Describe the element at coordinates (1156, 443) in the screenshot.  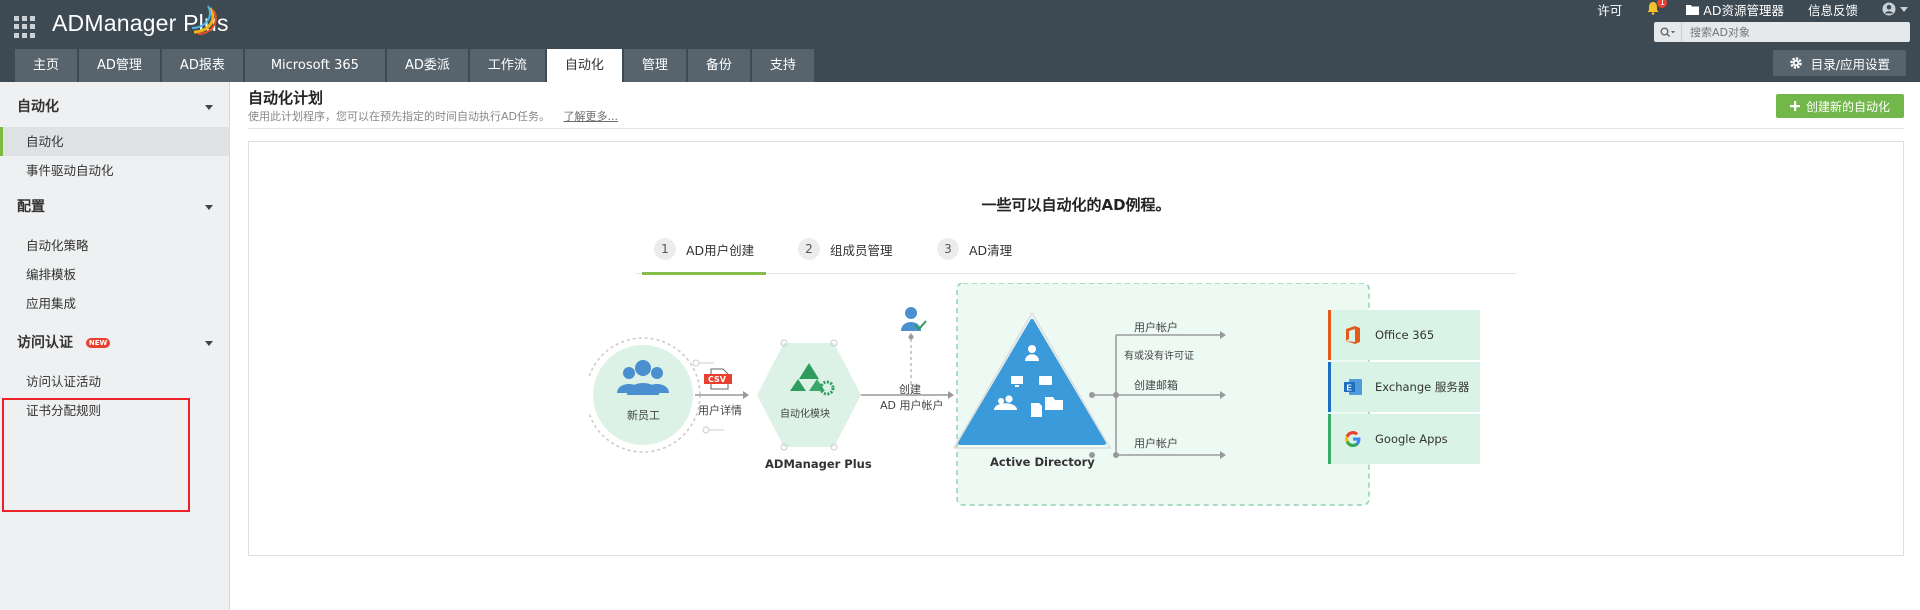
I see `branch-user-account-2-label: 用户帐户` at that location.